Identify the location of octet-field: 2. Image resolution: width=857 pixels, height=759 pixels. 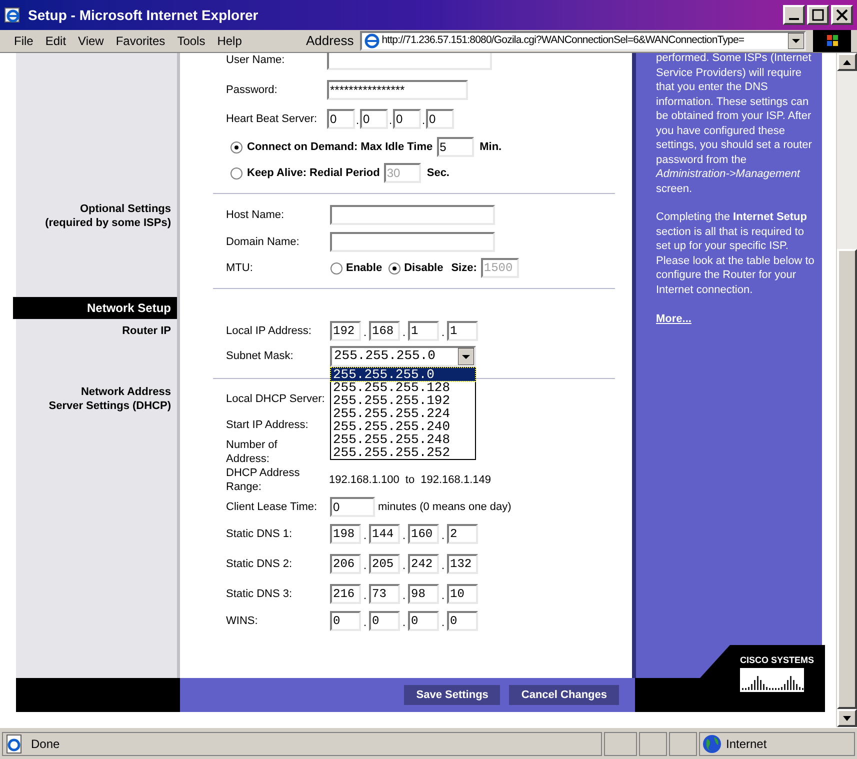
(462, 534).